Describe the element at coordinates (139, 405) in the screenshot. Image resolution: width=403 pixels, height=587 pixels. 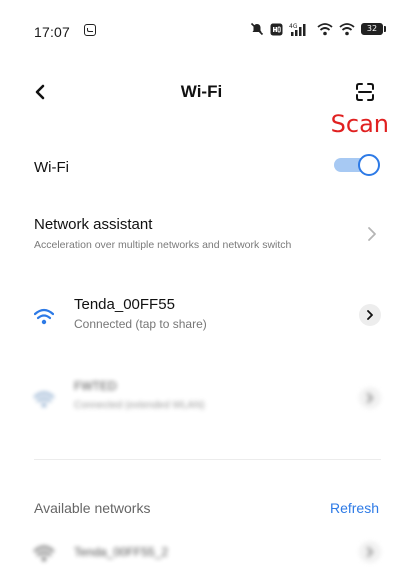
I see `network-status: Connected (extended WLAN)` at that location.